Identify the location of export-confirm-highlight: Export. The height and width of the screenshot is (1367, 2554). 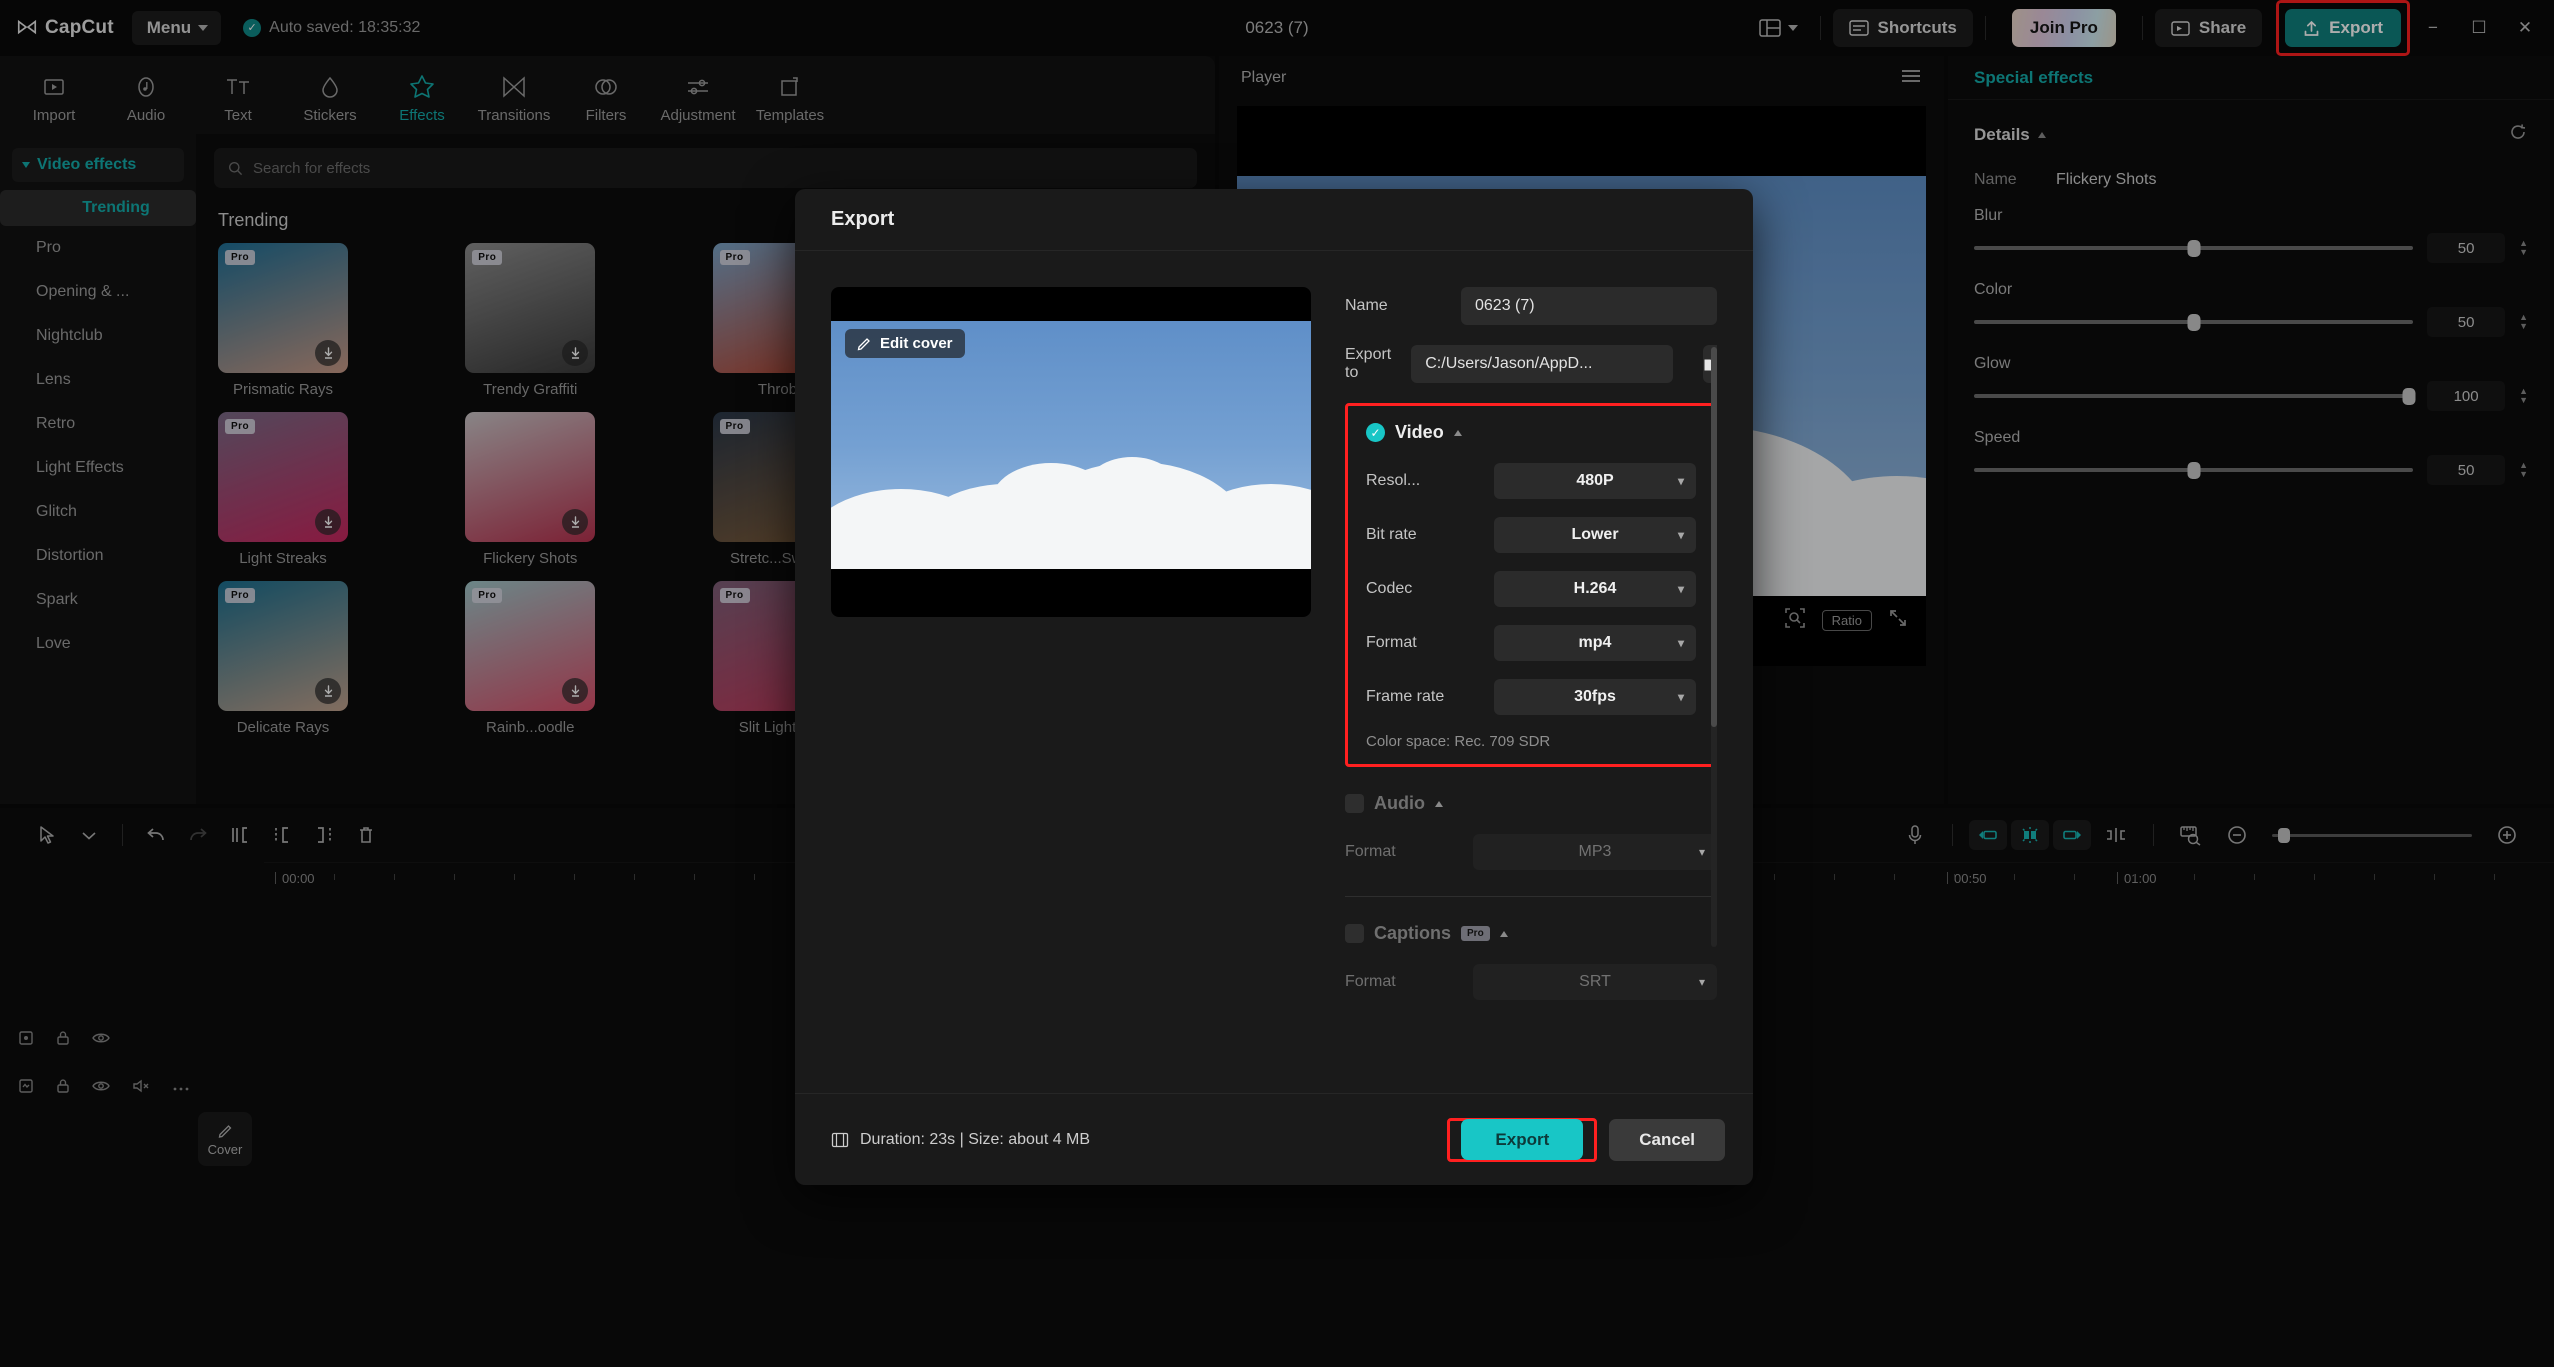
(1522, 1139).